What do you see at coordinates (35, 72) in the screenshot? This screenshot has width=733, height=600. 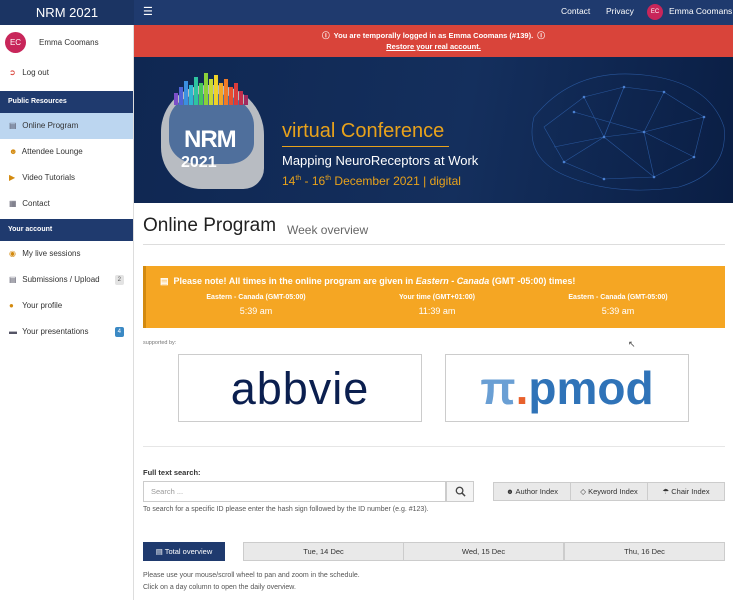 I see `sidebar-item-label: Log out` at bounding box center [35, 72].